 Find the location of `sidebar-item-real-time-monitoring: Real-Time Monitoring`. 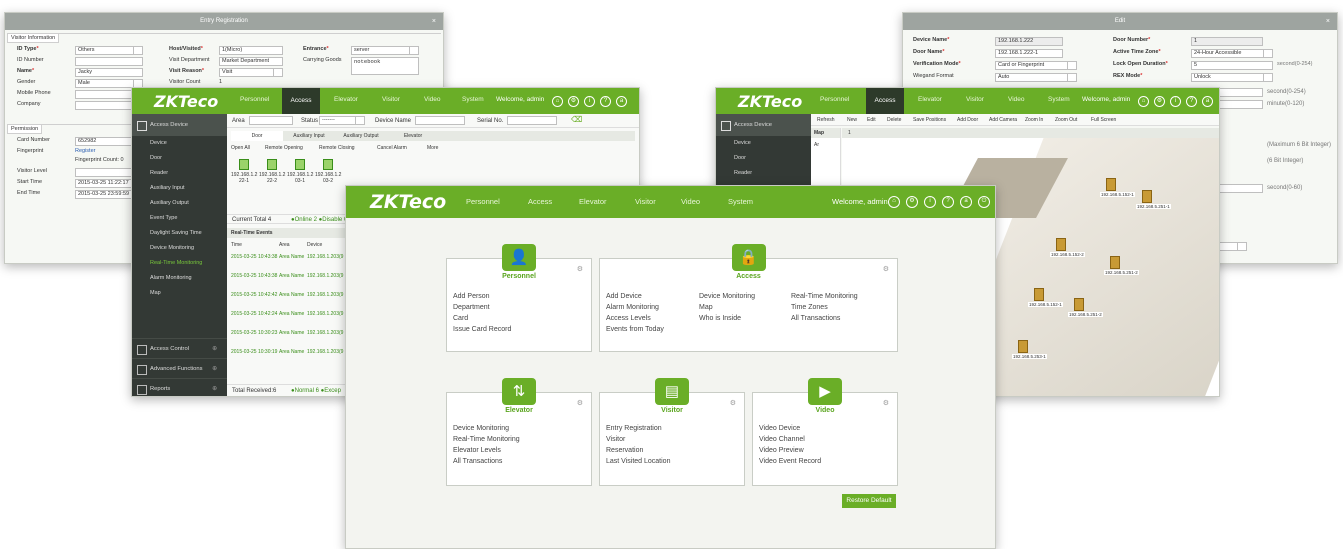

sidebar-item-real-time-monitoring: Real-Time Monitoring is located at coordinates (179, 263).